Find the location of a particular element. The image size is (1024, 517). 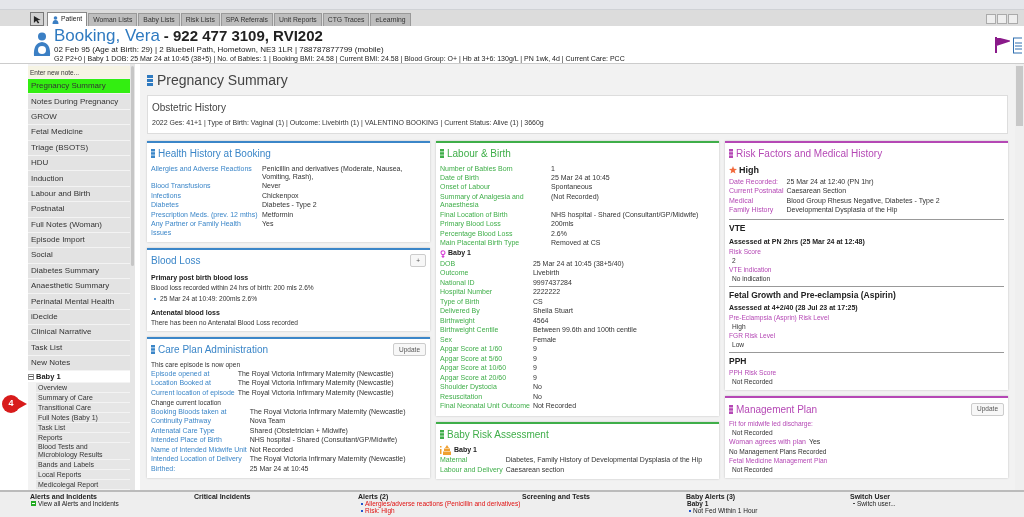

sidebar-item: Pregnancy Summary is located at coordinates (79, 86).